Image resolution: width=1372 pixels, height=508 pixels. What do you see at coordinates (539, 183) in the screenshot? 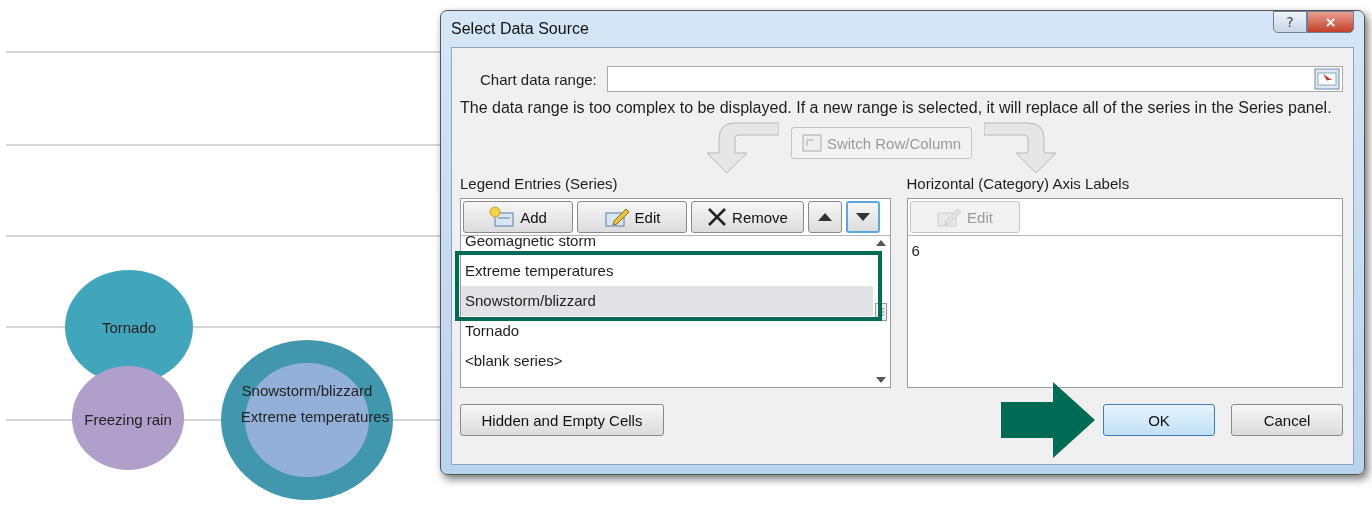
I see `panel-title: Legend Entries (Series)` at bounding box center [539, 183].